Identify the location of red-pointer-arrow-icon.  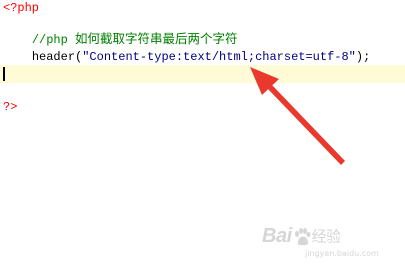
(297, 116).